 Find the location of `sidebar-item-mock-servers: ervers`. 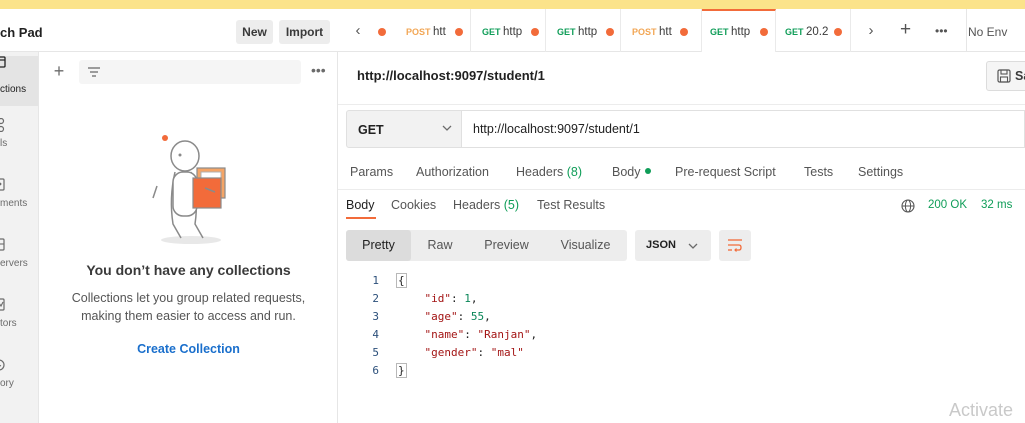

sidebar-item-mock-servers: ervers is located at coordinates (19, 263).